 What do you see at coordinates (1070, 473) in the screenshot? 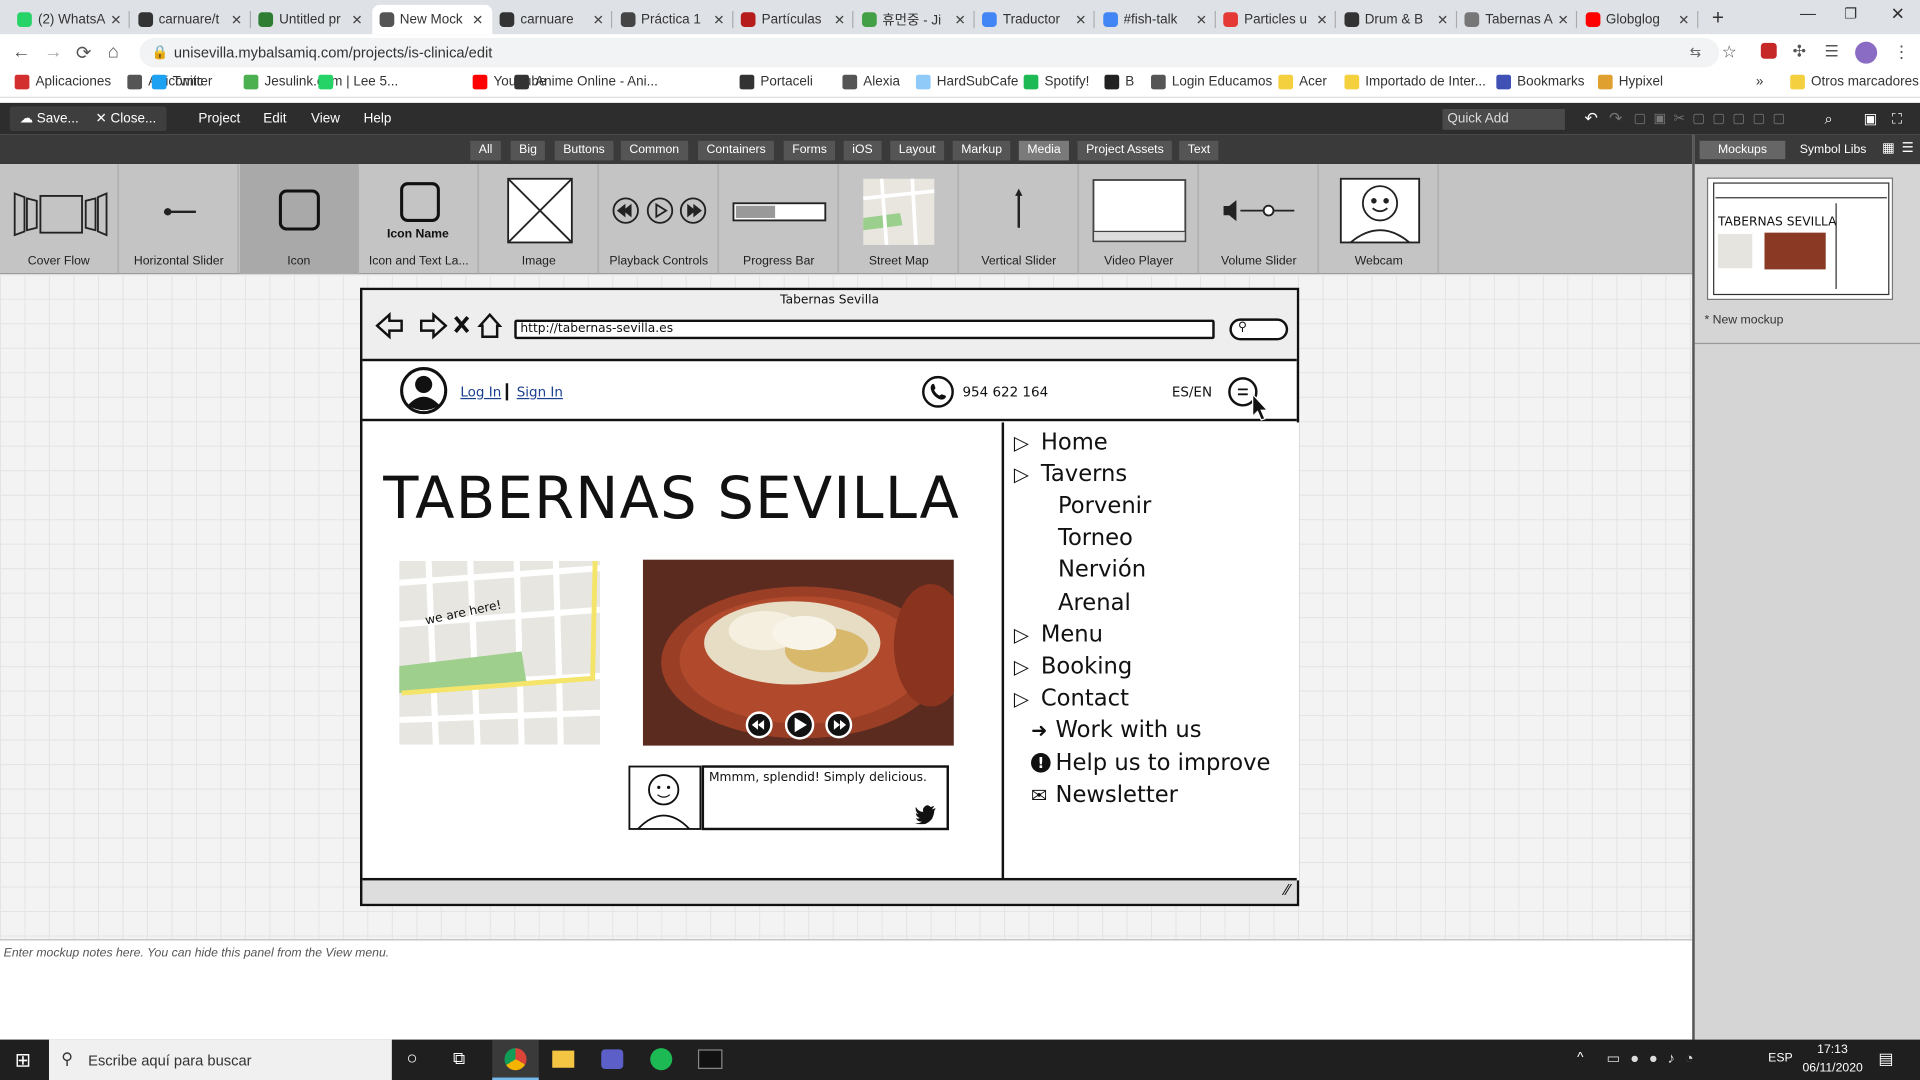
I see `side-menu-item: ▷ Taverns` at bounding box center [1070, 473].